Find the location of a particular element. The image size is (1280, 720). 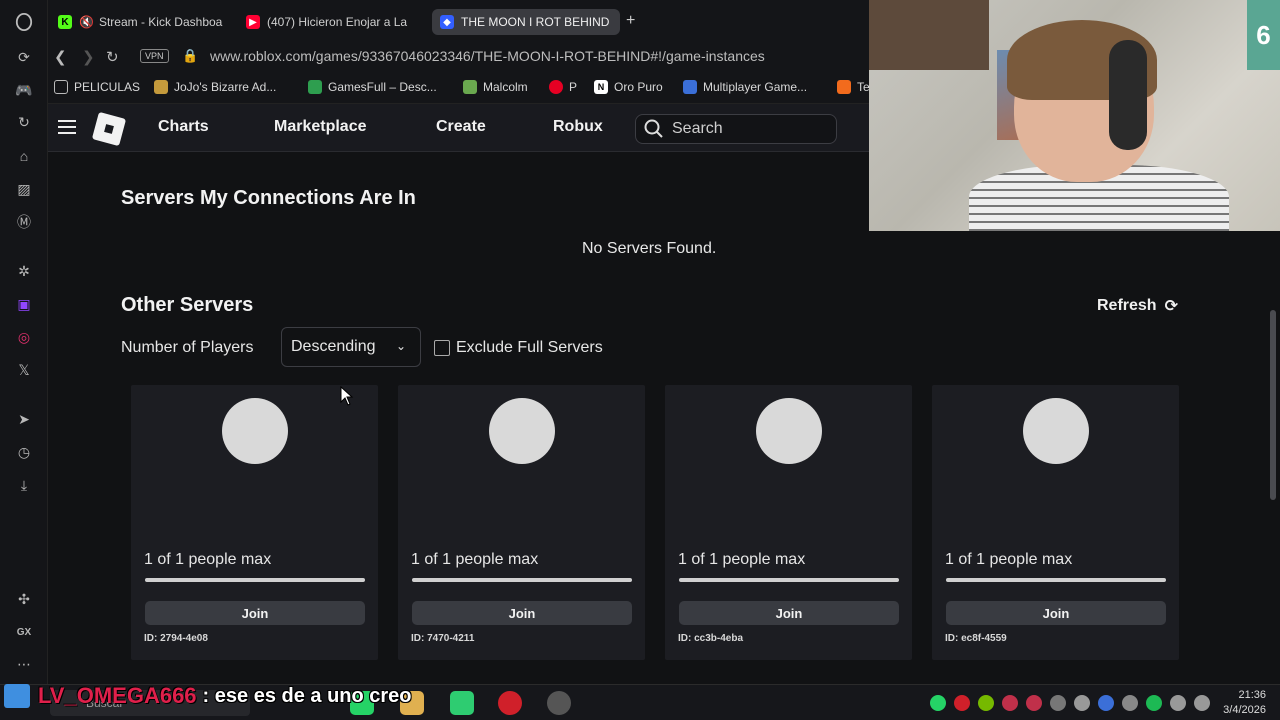

gamepad-bookmark-icon is located at coordinates (315, 87).